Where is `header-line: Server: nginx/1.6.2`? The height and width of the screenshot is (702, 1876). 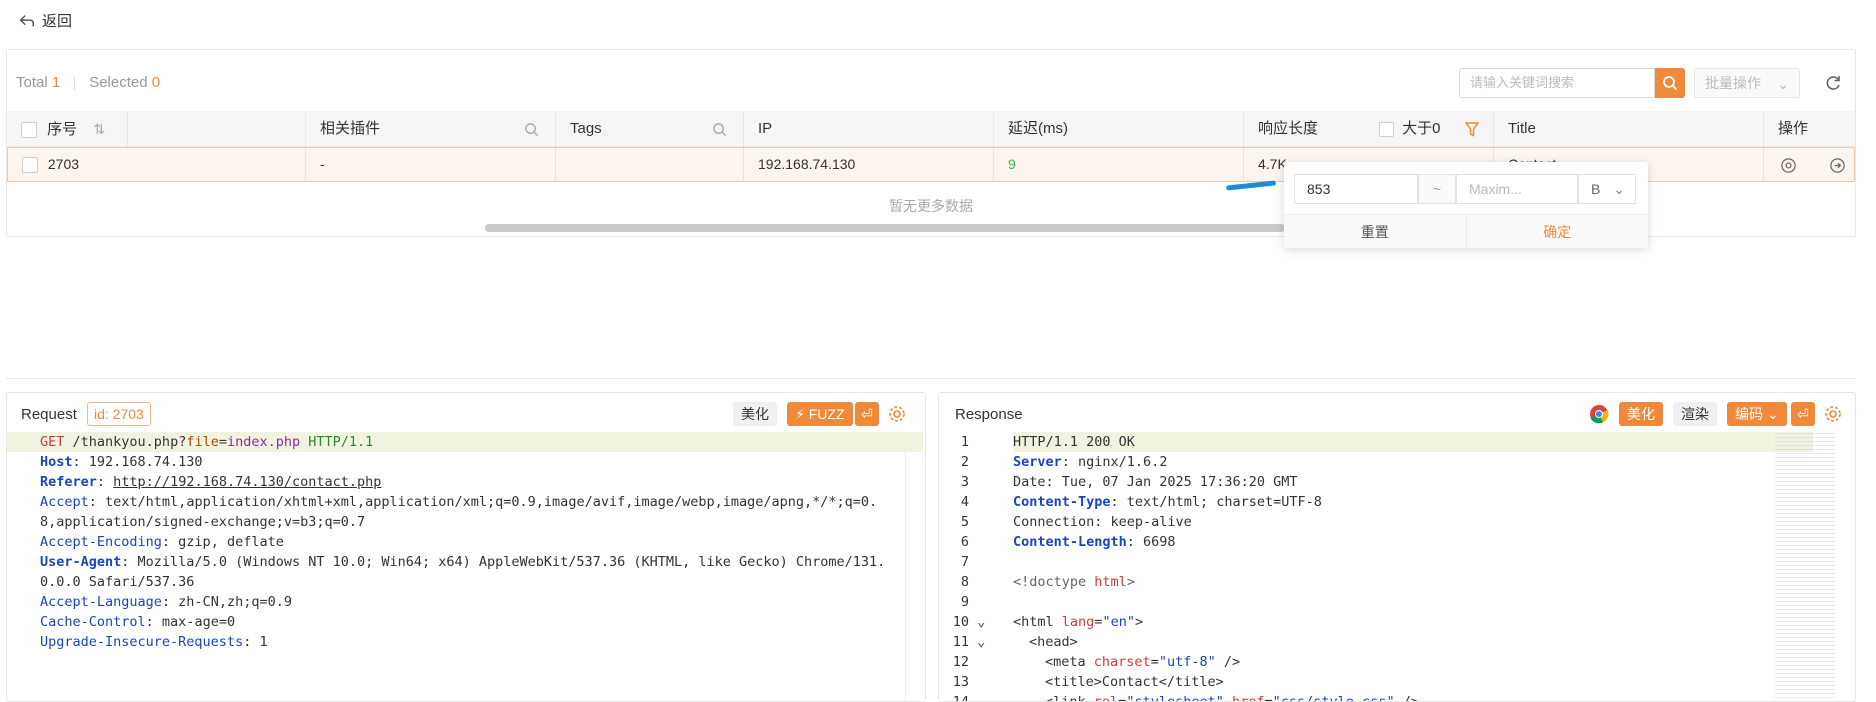 header-line: Server: nginx/1.6.2 is located at coordinates (1090, 462).